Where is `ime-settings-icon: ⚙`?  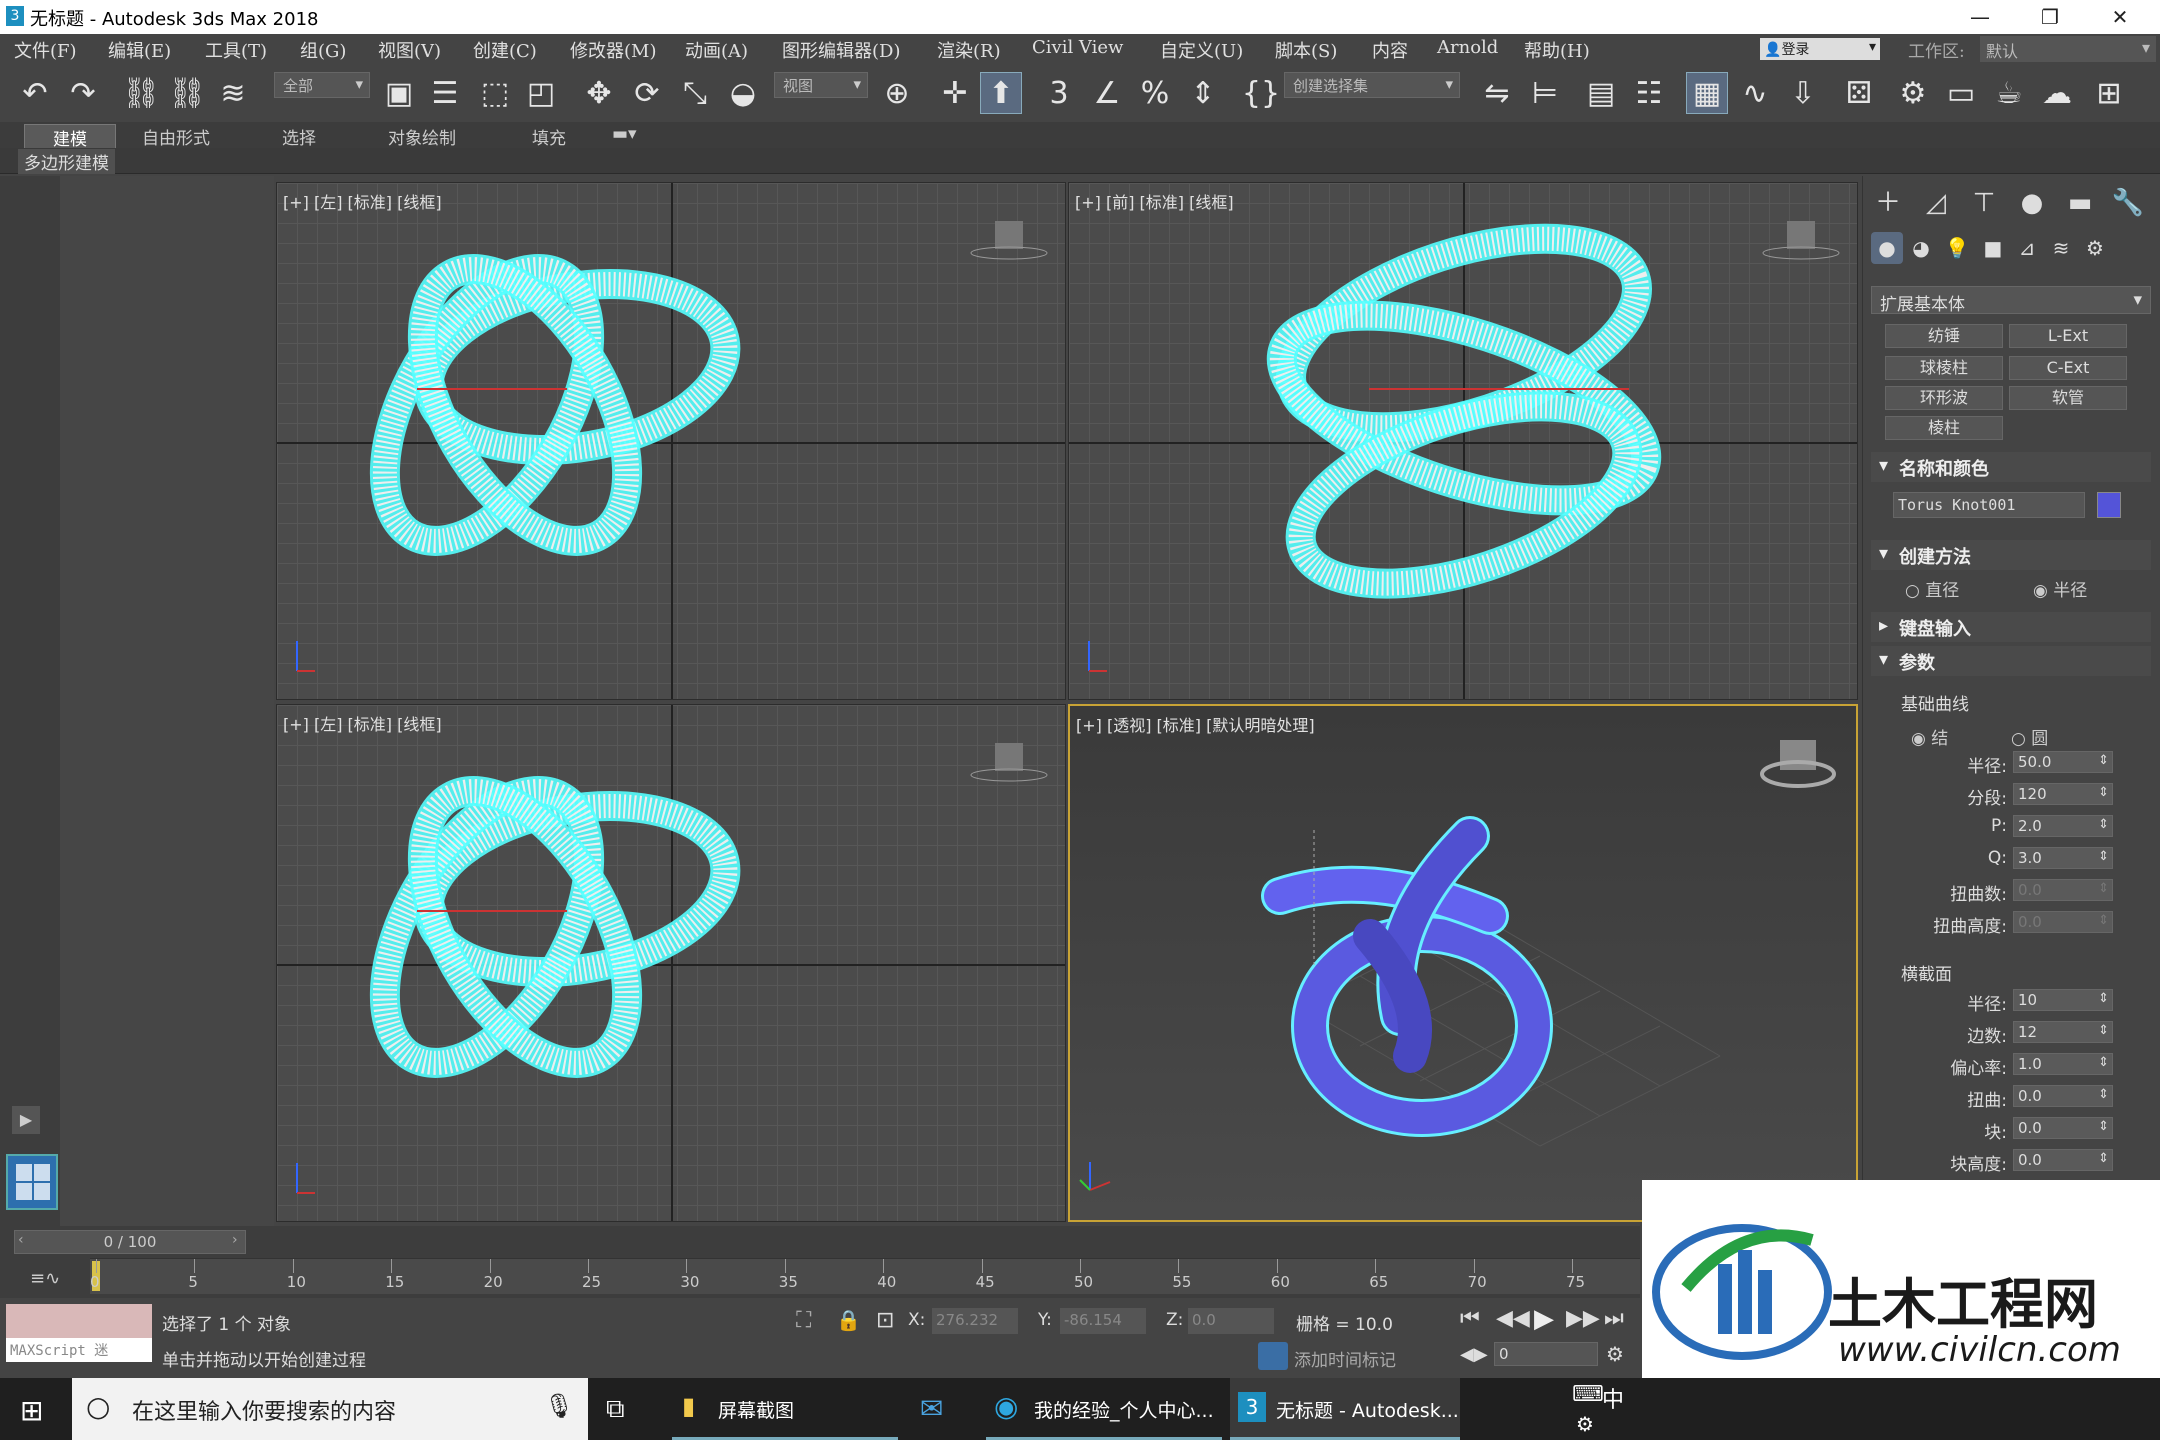
ime-settings-icon: ⚙ is located at coordinates (1585, 1424).